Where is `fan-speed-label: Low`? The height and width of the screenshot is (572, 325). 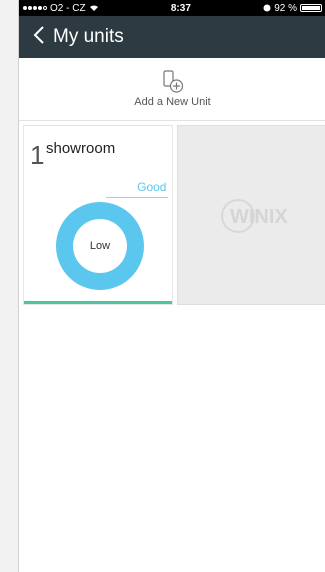
fan-speed-label: Low is located at coordinates (100, 246).